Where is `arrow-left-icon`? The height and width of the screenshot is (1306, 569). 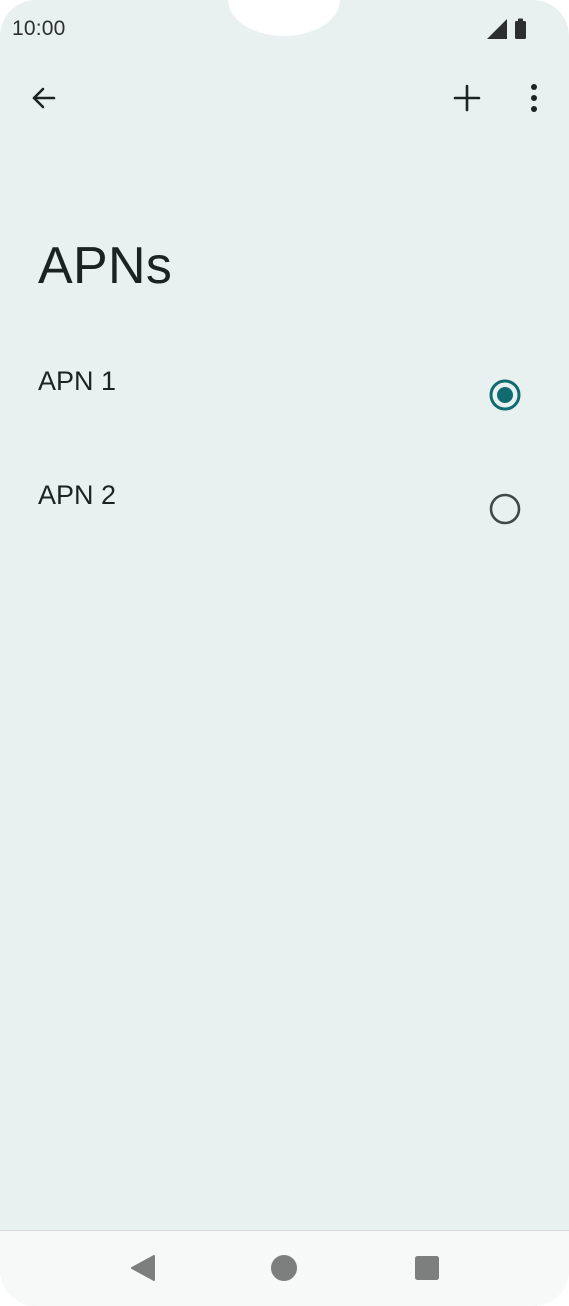
arrow-left-icon is located at coordinates (44, 98).